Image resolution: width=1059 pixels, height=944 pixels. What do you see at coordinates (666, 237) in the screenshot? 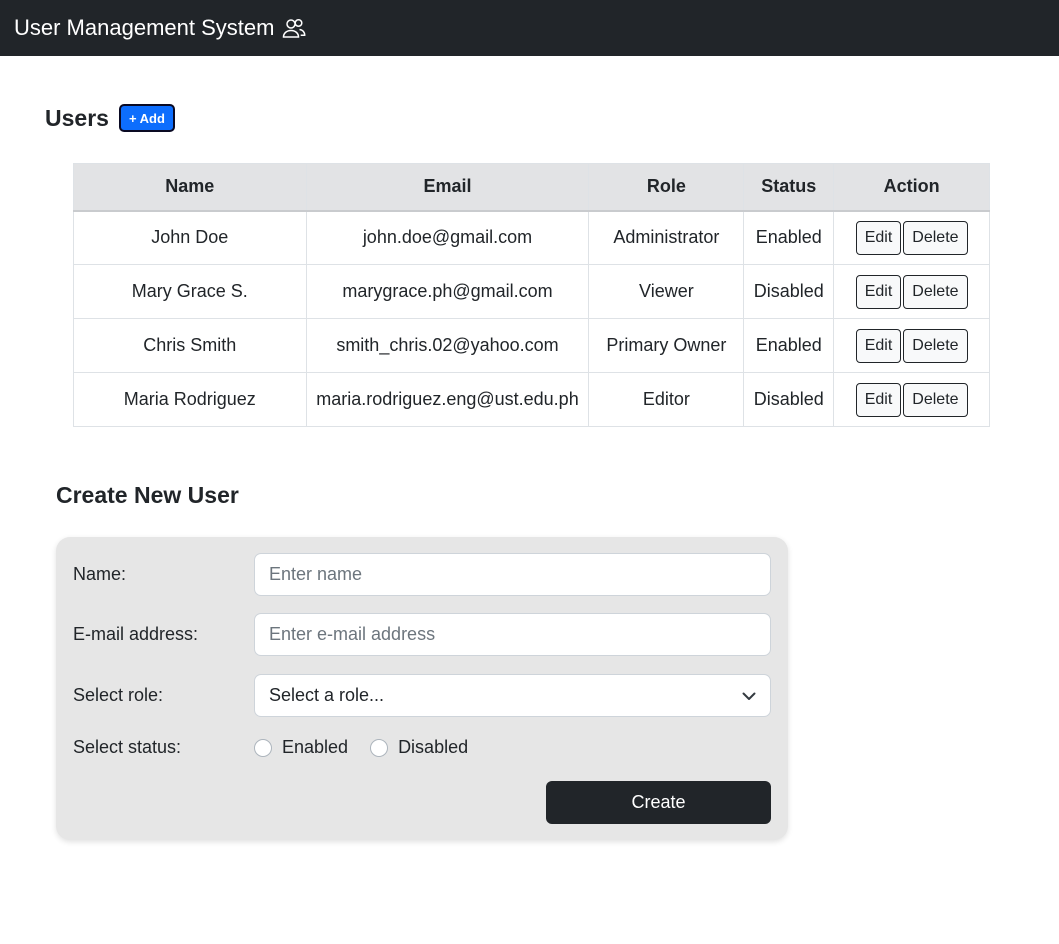
I see `cell-role: Administrator` at bounding box center [666, 237].